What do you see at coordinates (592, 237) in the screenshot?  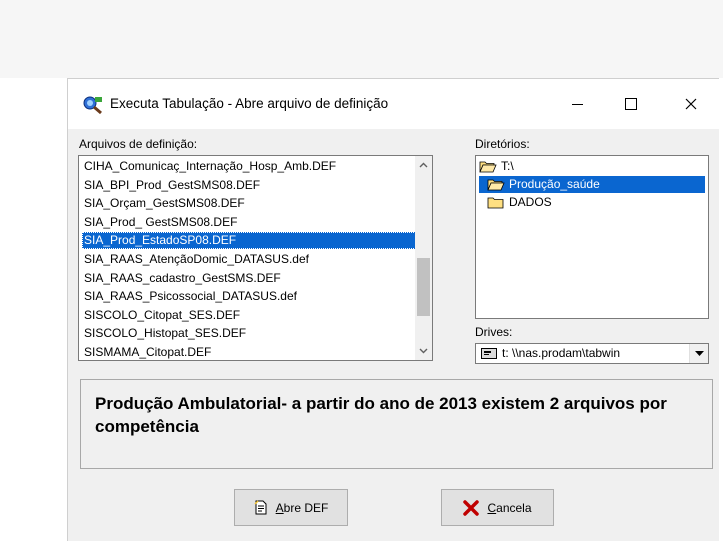 I see `directory-list: T:\ Produção_saúde DADOS` at bounding box center [592, 237].